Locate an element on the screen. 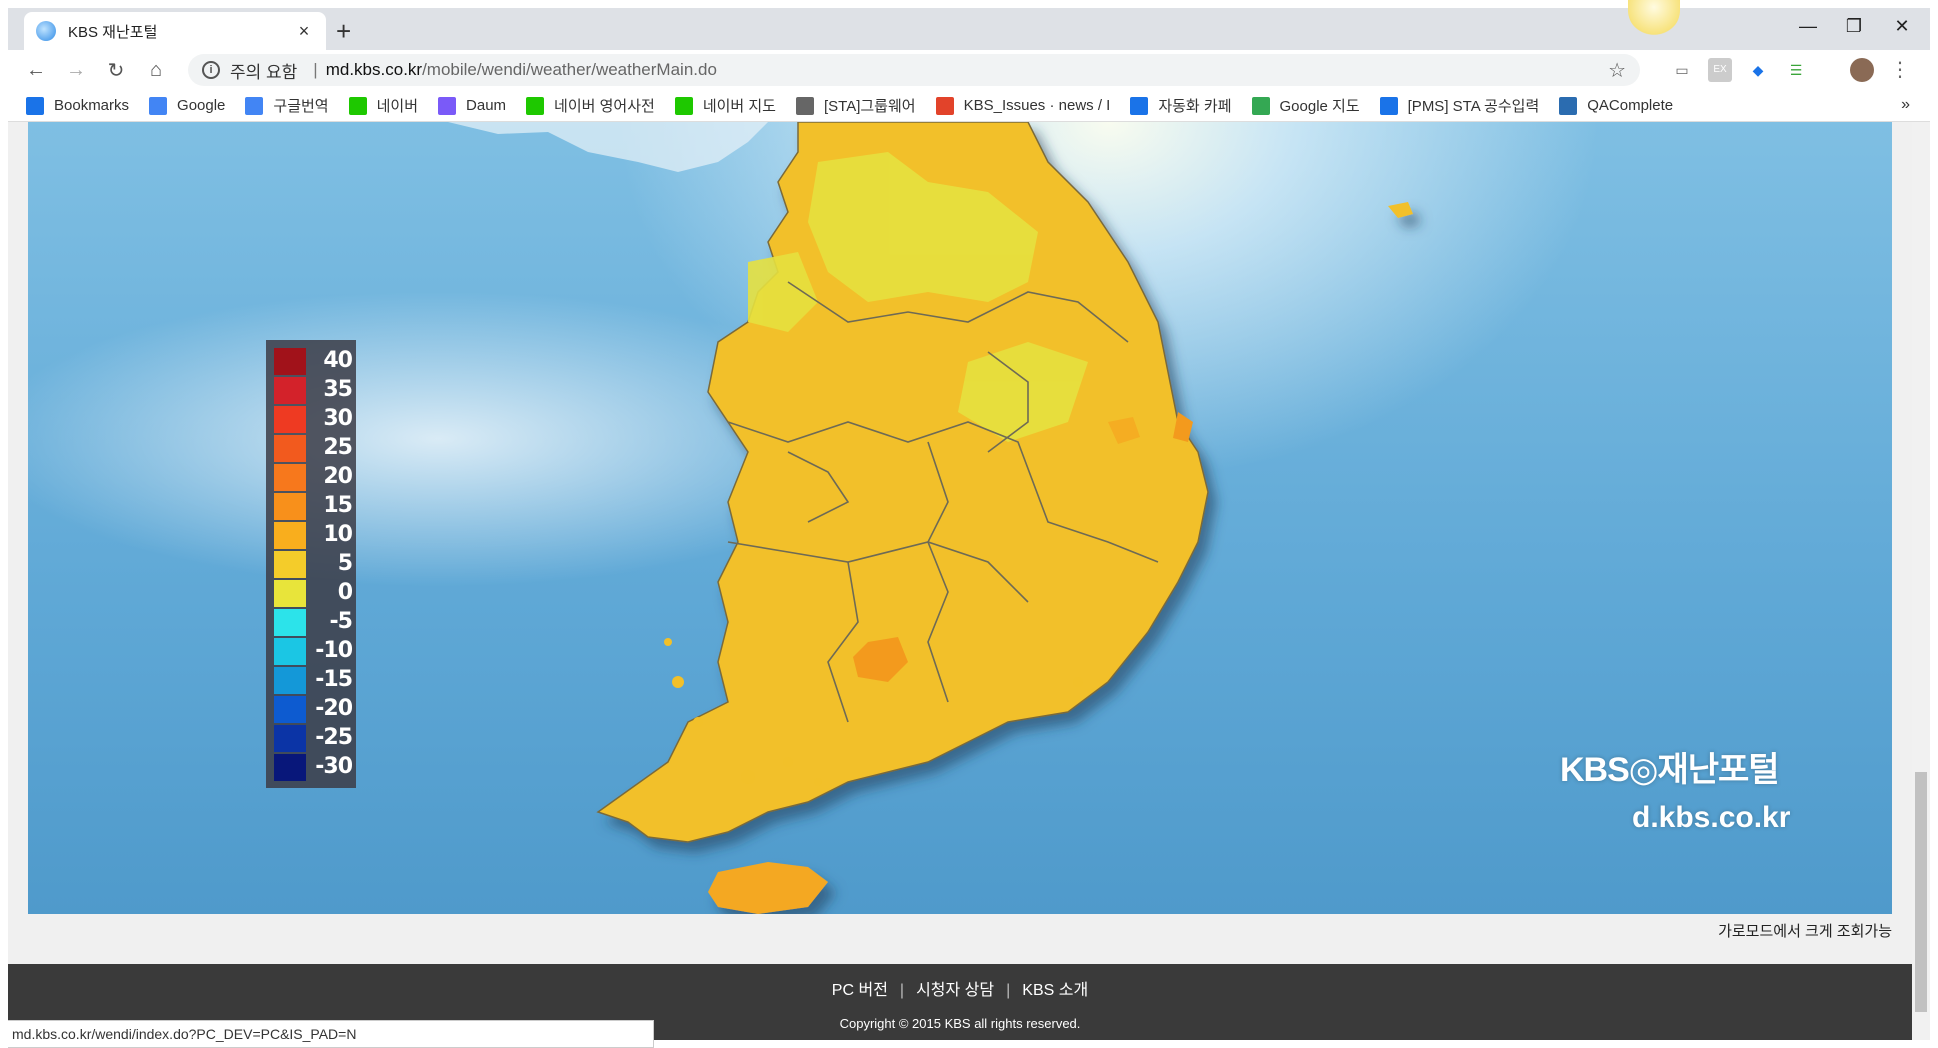 Image resolution: width=1938 pixels, height=1048 pixels. legend-label: -20 is located at coordinates (334, 708).